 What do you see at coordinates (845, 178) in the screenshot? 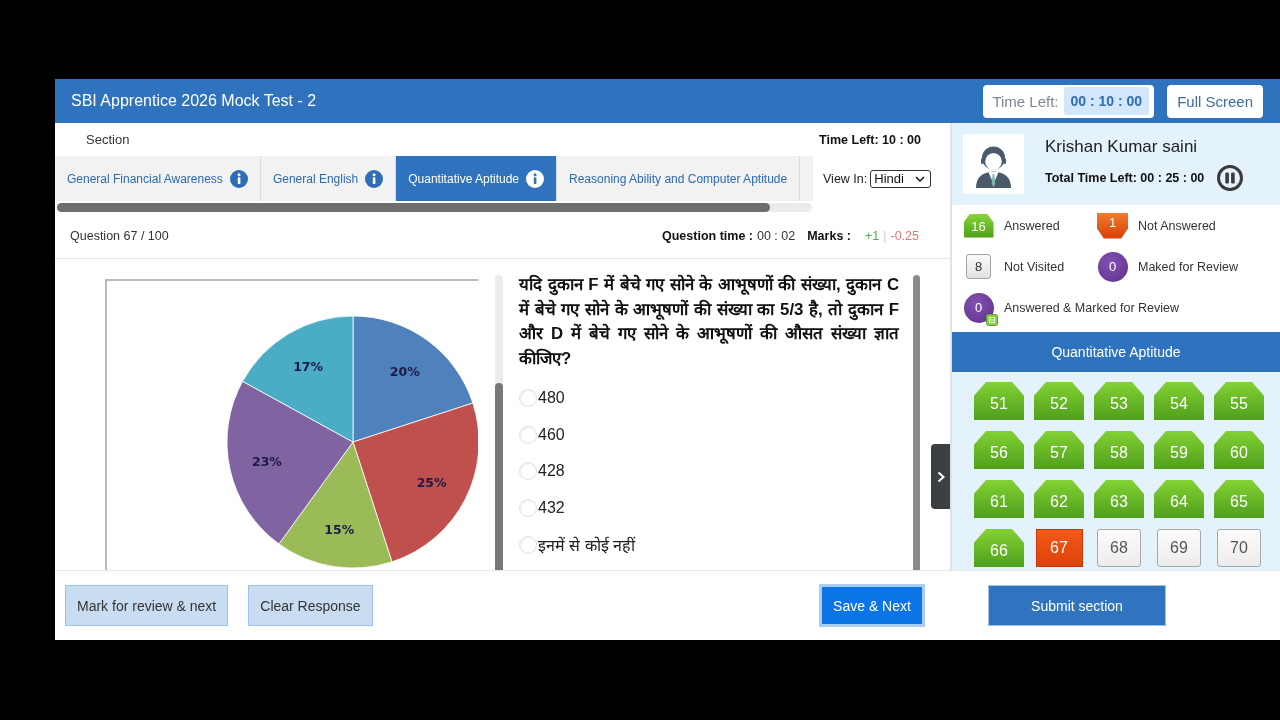
I see `view-in-label: View In:` at bounding box center [845, 178].